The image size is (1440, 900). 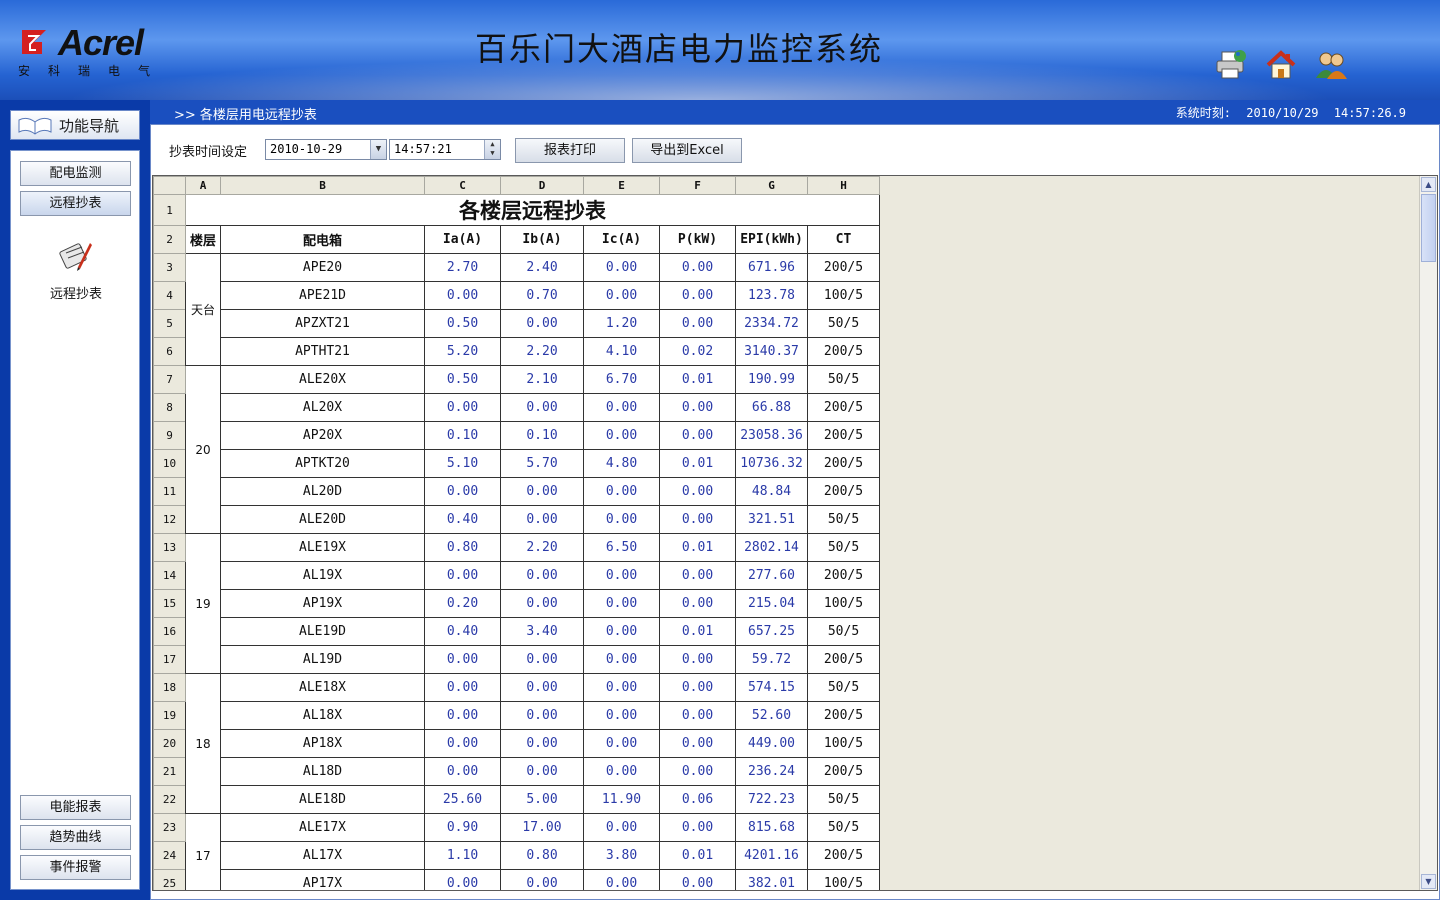 I want to click on value-cell: 574.15, so click(x=771, y=687).